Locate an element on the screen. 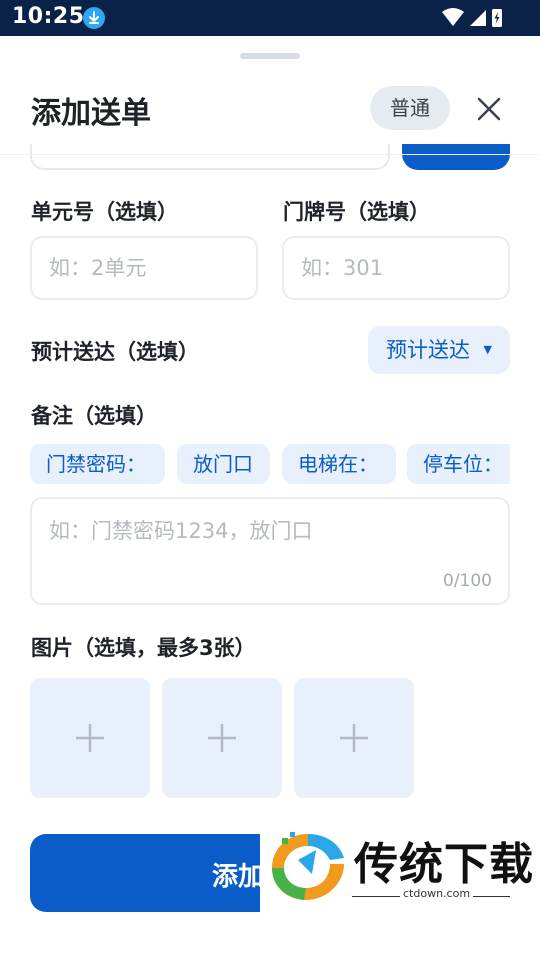 The image size is (540, 960). status-bar: 10:25 is located at coordinates (270, 18).